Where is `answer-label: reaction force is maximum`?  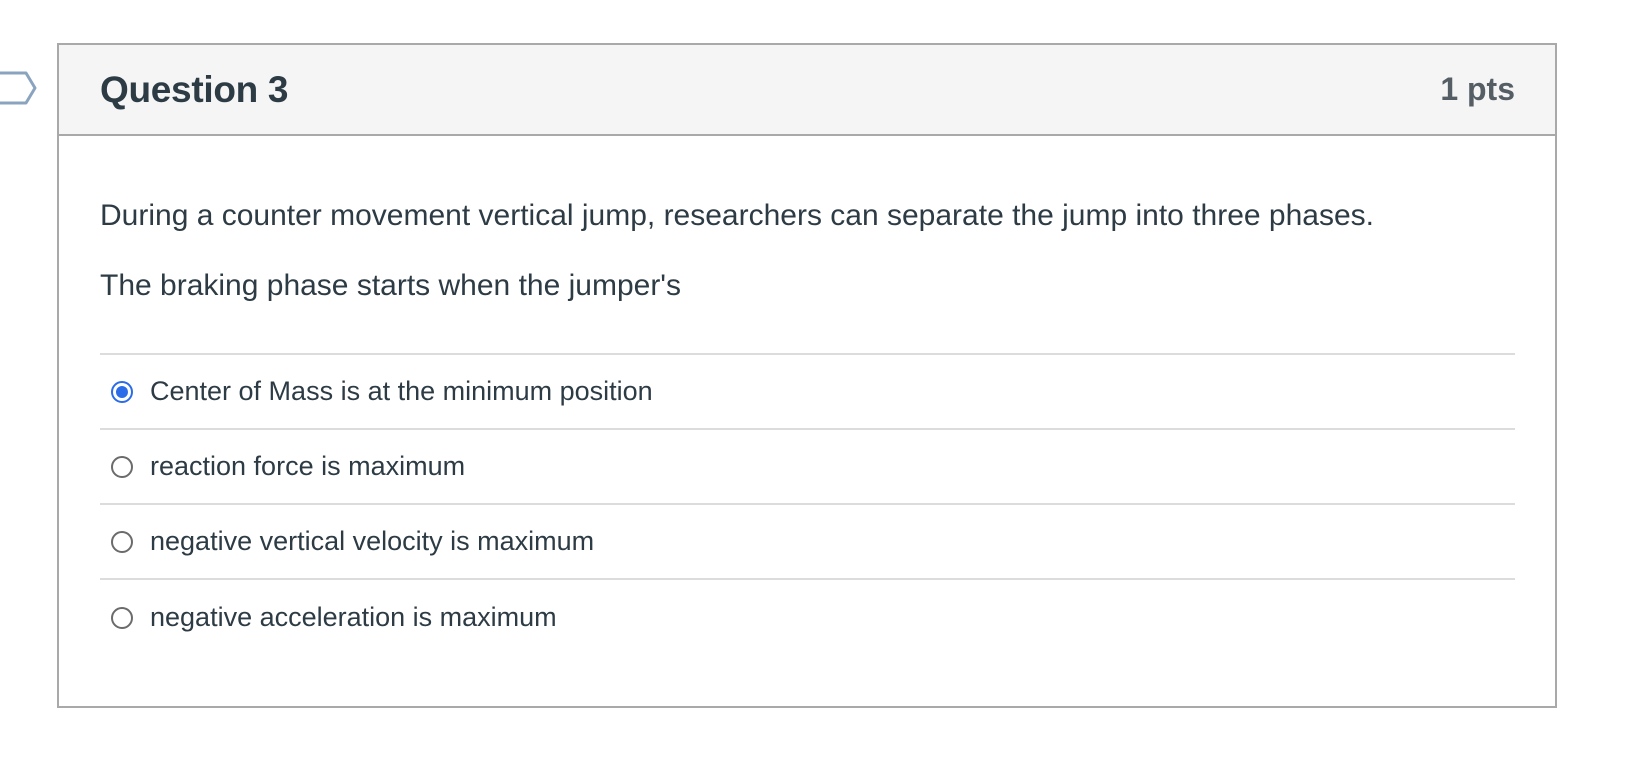
answer-label: reaction force is maximum is located at coordinates (307, 466).